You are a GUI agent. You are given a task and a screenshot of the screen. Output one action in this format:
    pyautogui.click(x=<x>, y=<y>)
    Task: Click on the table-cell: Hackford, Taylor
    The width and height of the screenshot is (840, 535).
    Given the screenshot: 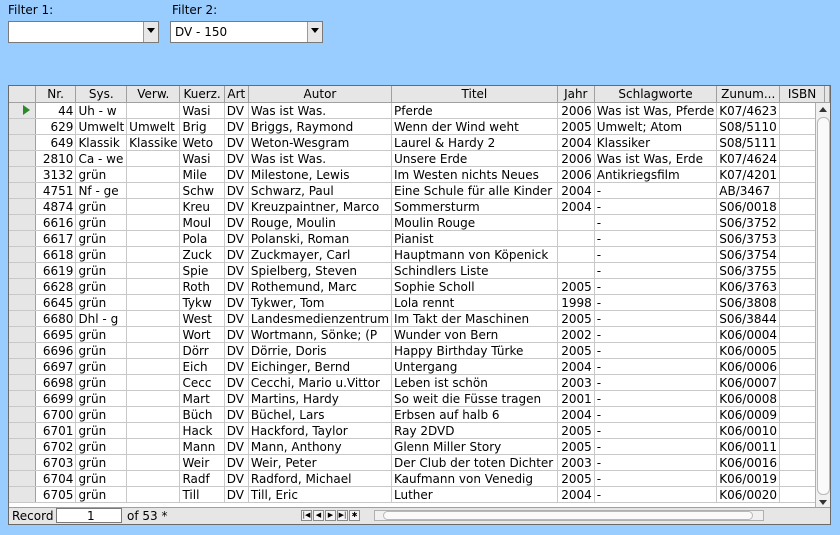 What is the action you would take?
    pyautogui.click(x=320, y=430)
    